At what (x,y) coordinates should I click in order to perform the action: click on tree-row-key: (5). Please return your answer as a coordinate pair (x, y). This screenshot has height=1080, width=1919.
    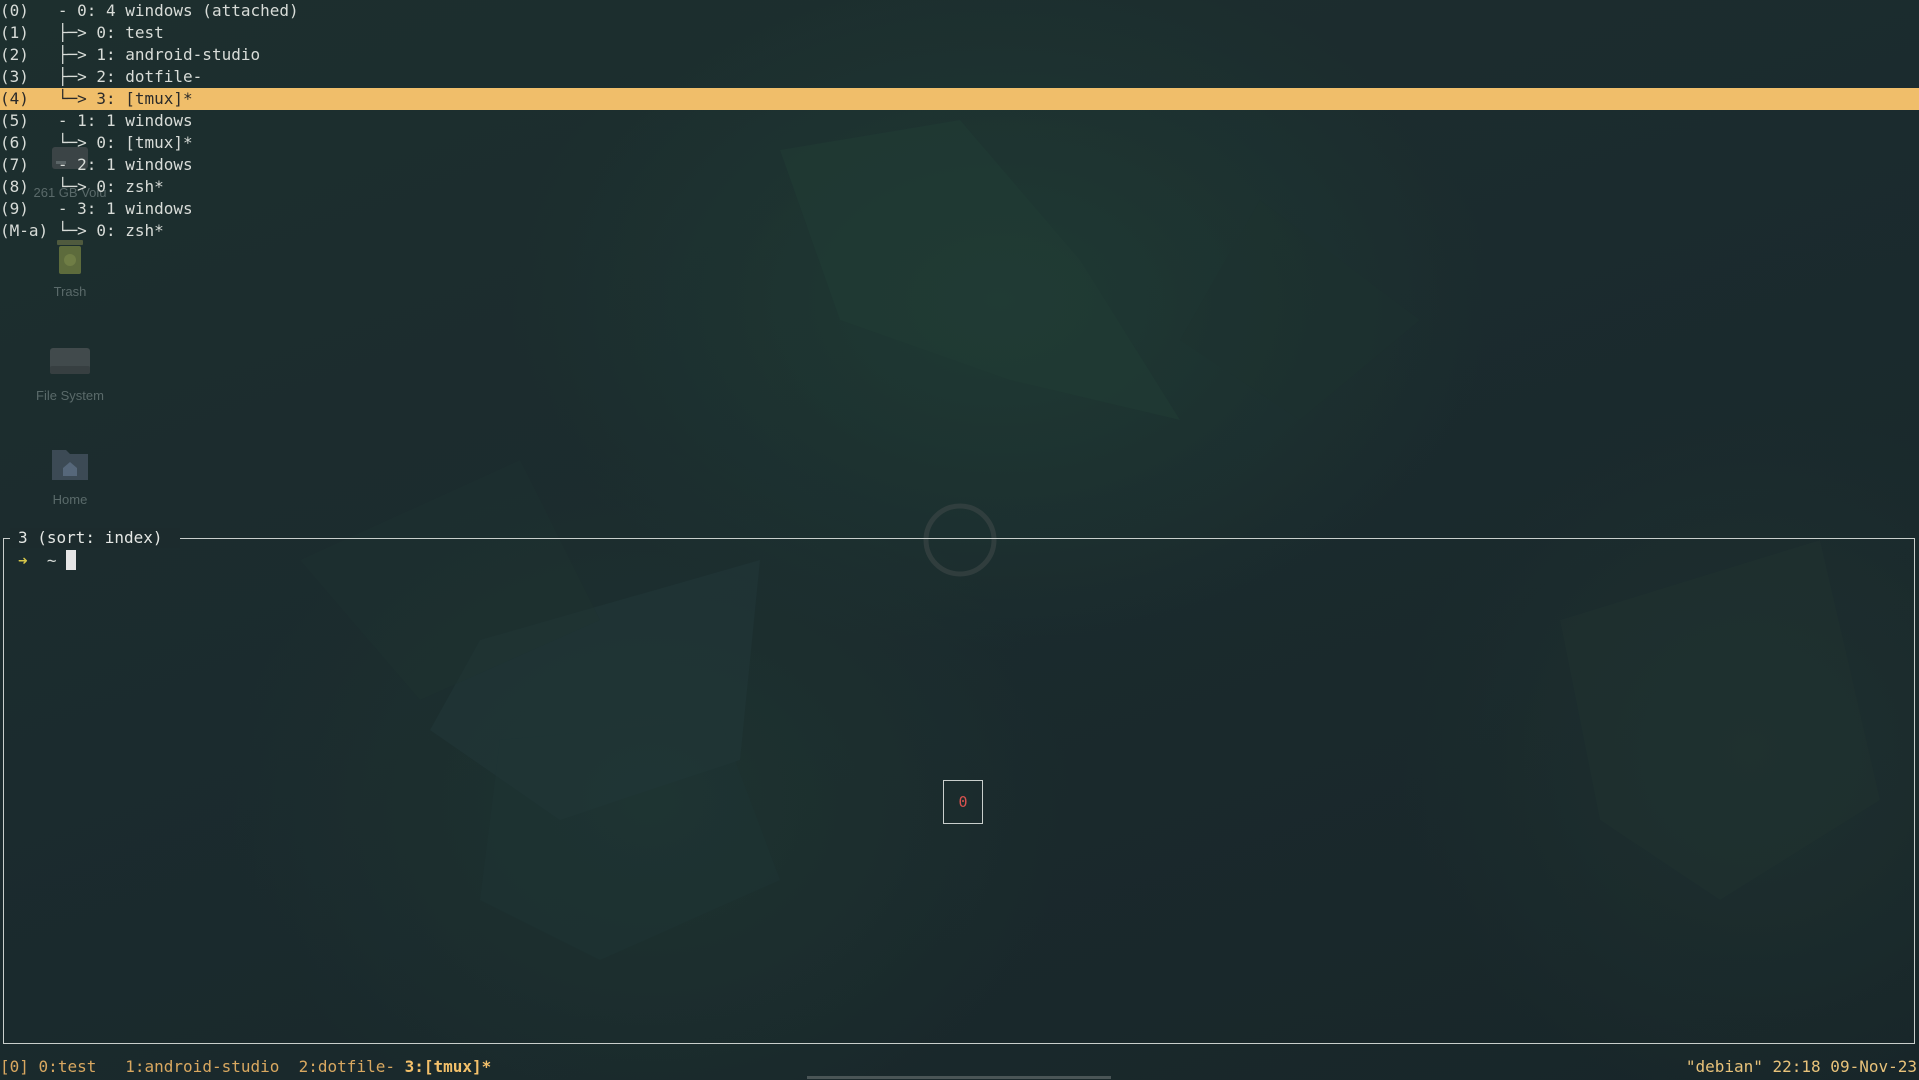
    Looking at the image, I should click on (14, 120).